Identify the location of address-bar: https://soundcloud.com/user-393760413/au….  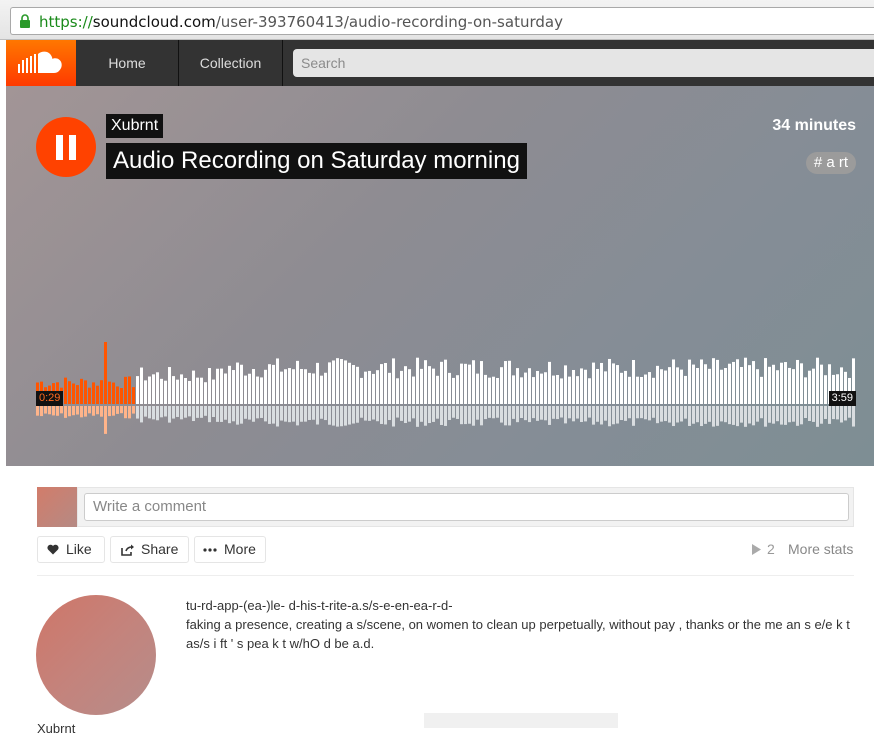
(442, 21).